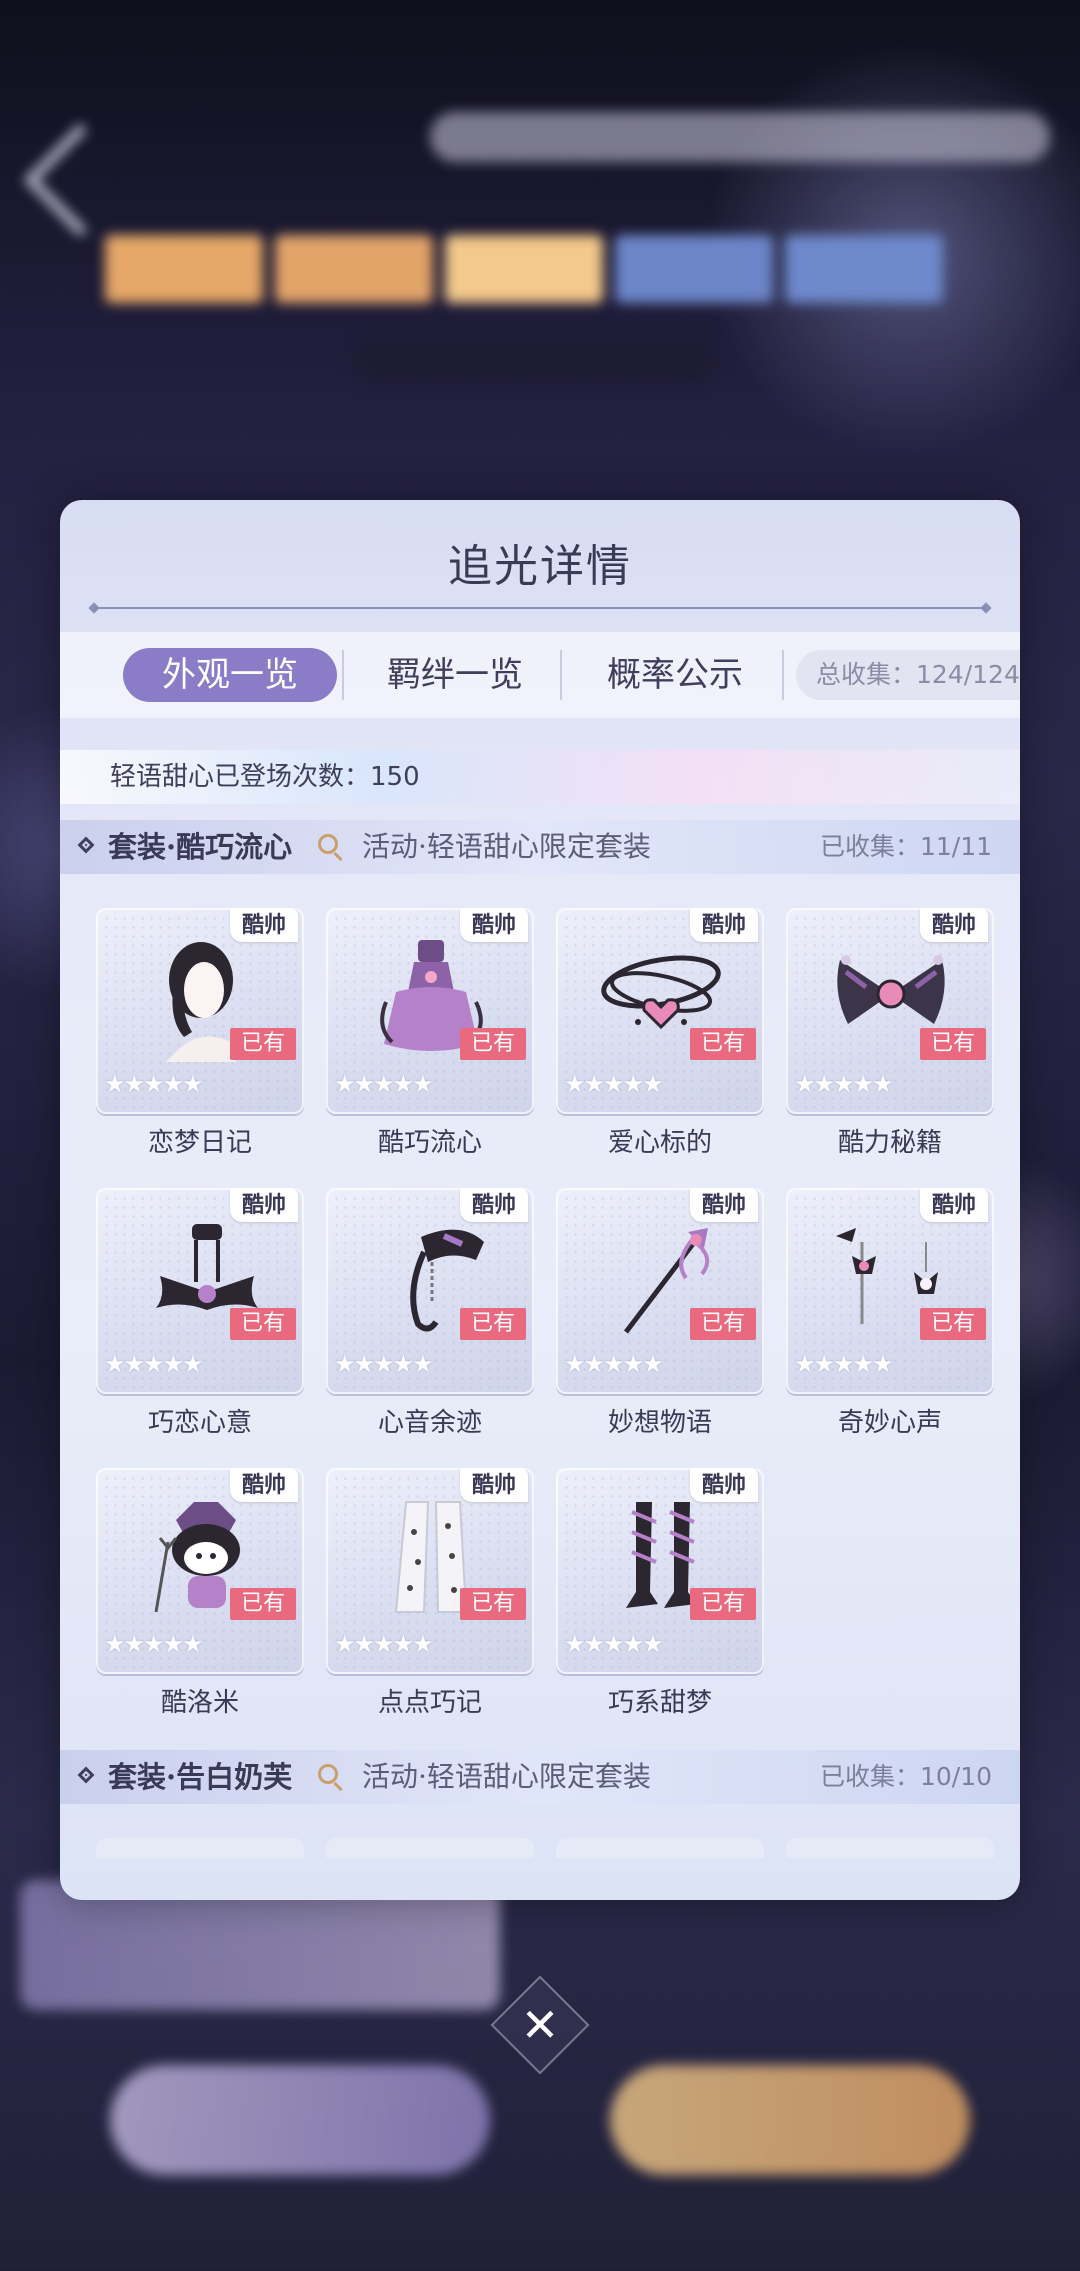  I want to click on item-card: 酷帅 已有 ★★★★★ 恋梦日记, so click(200, 1043).